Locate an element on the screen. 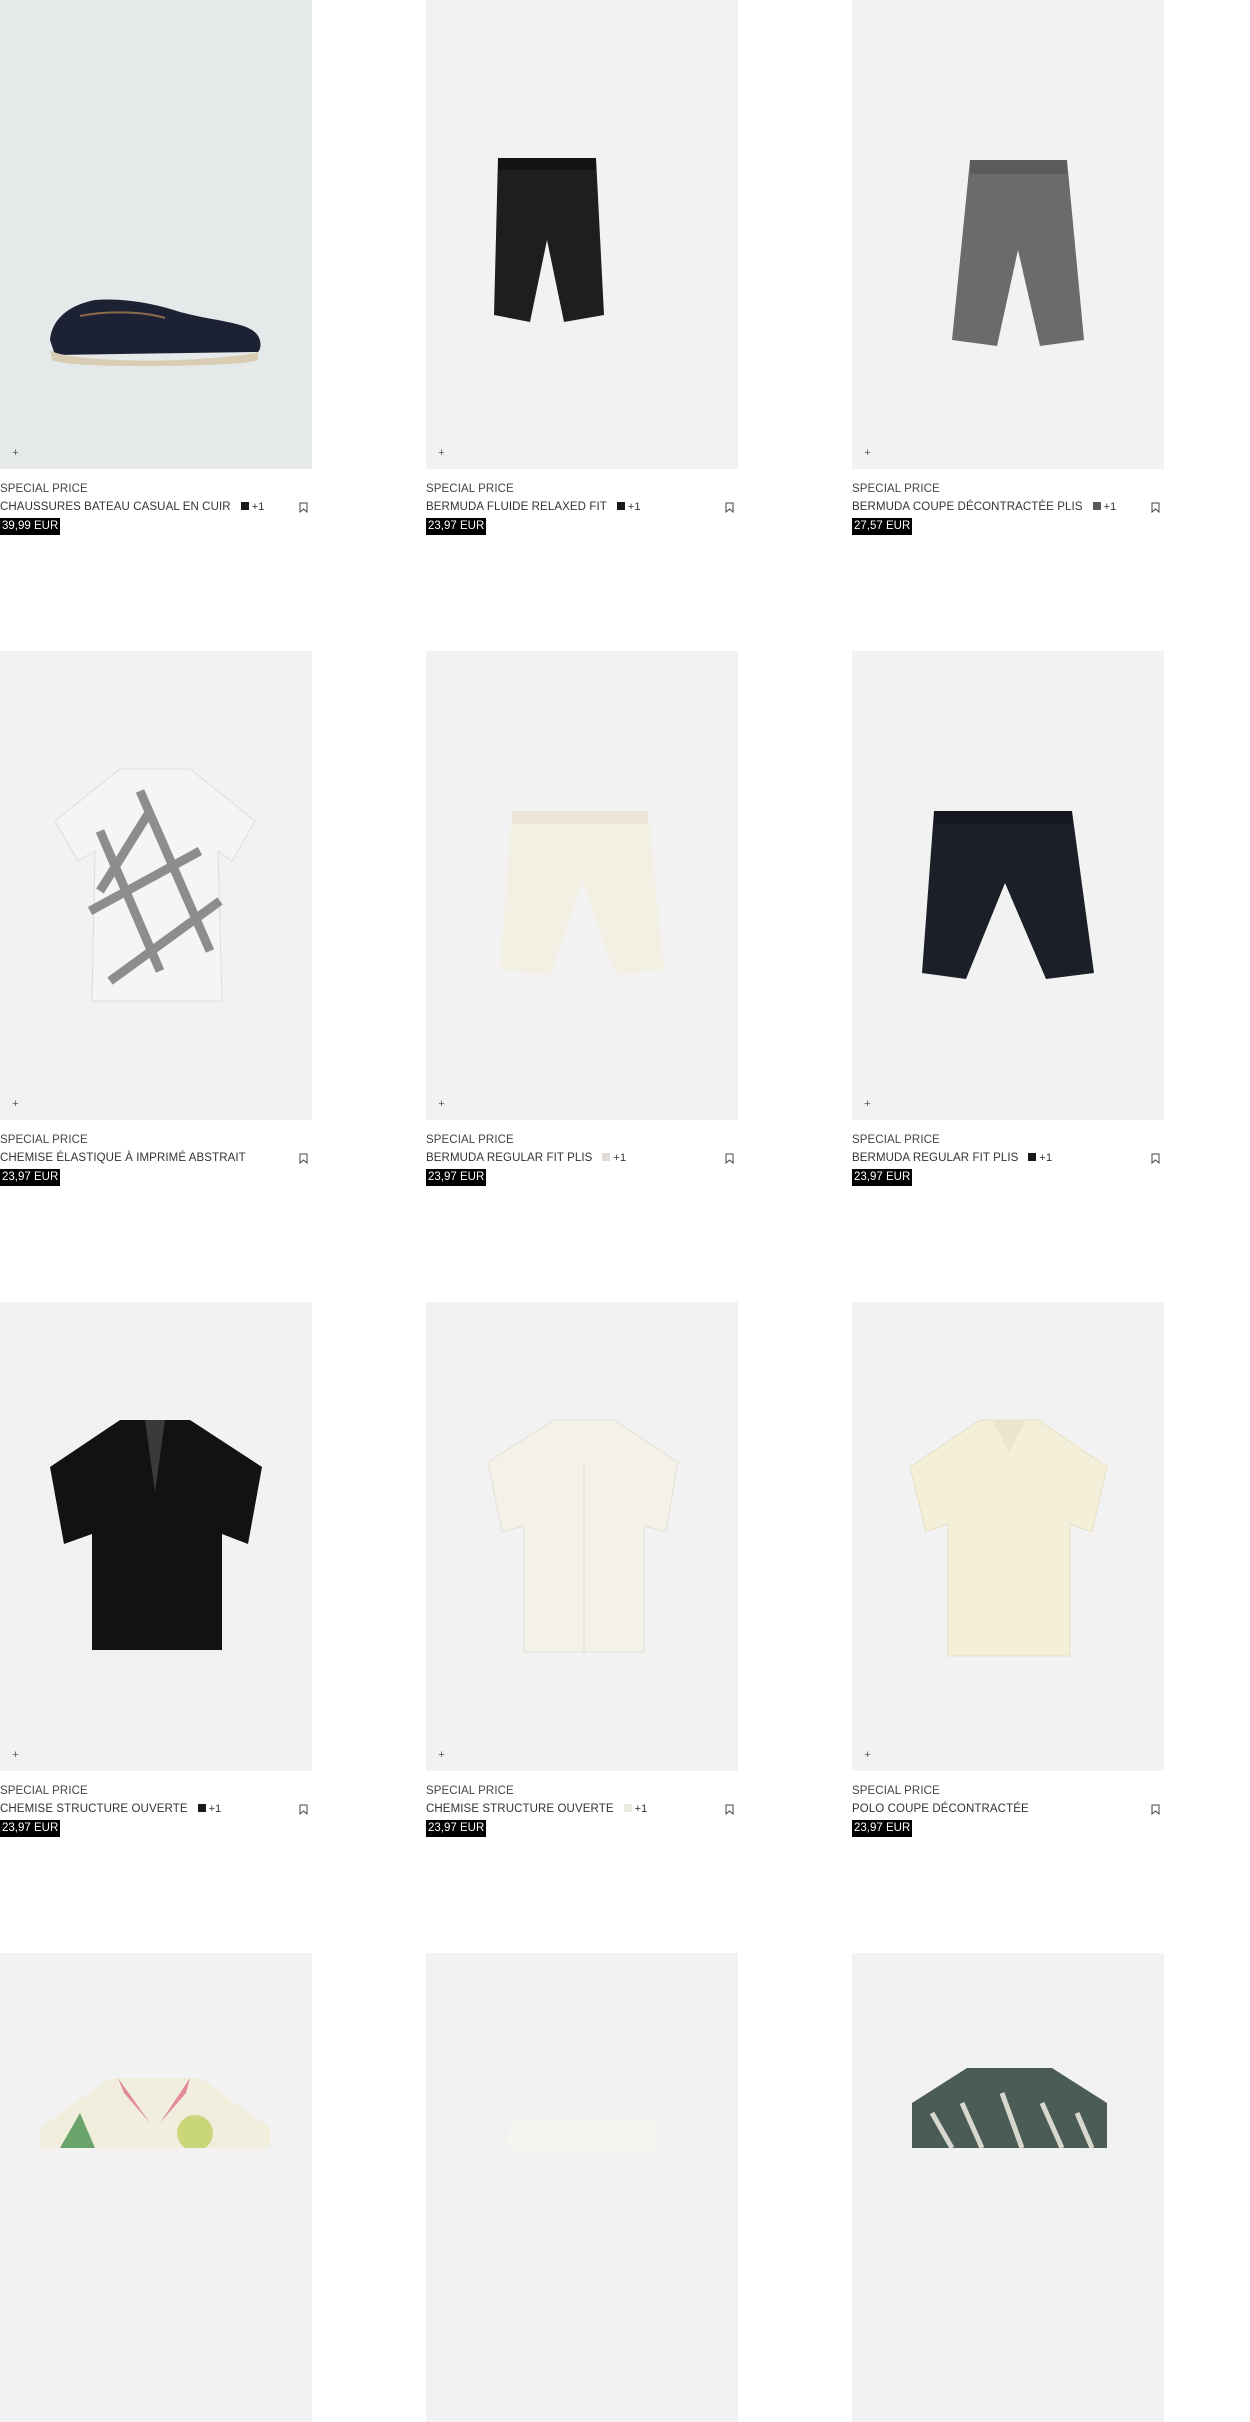  black-shirt-image: + is located at coordinates (156, 1536).